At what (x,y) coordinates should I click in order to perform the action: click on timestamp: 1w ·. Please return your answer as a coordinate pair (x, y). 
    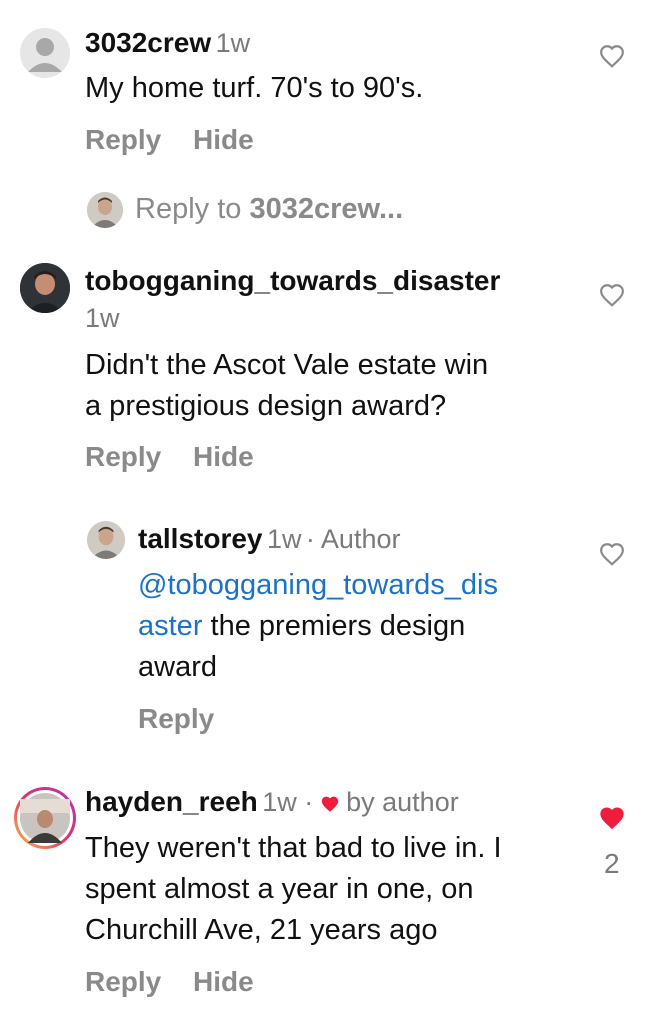
    Looking at the image, I should click on (288, 802).